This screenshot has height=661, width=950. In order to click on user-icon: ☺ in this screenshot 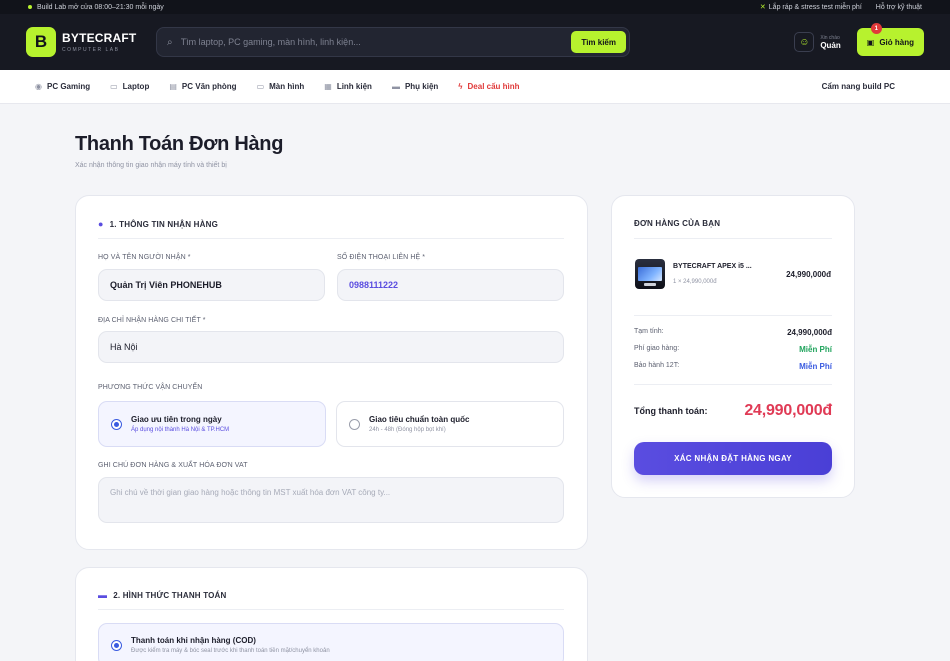, I will do `click(804, 42)`.